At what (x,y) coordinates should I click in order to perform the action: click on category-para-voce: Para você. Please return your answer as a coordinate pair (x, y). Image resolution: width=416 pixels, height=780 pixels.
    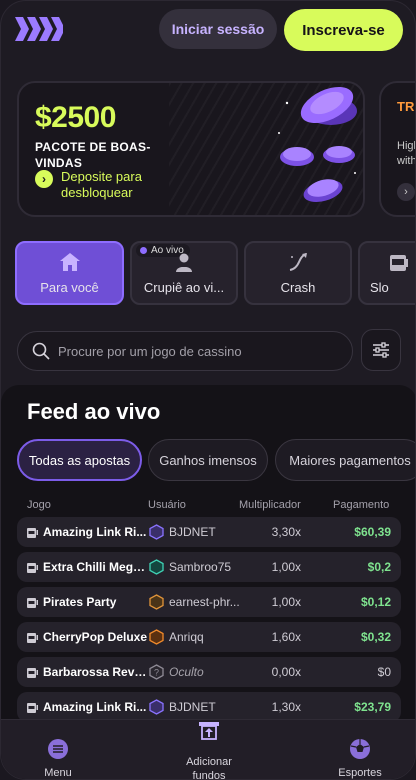
    Looking at the image, I should click on (69, 273).